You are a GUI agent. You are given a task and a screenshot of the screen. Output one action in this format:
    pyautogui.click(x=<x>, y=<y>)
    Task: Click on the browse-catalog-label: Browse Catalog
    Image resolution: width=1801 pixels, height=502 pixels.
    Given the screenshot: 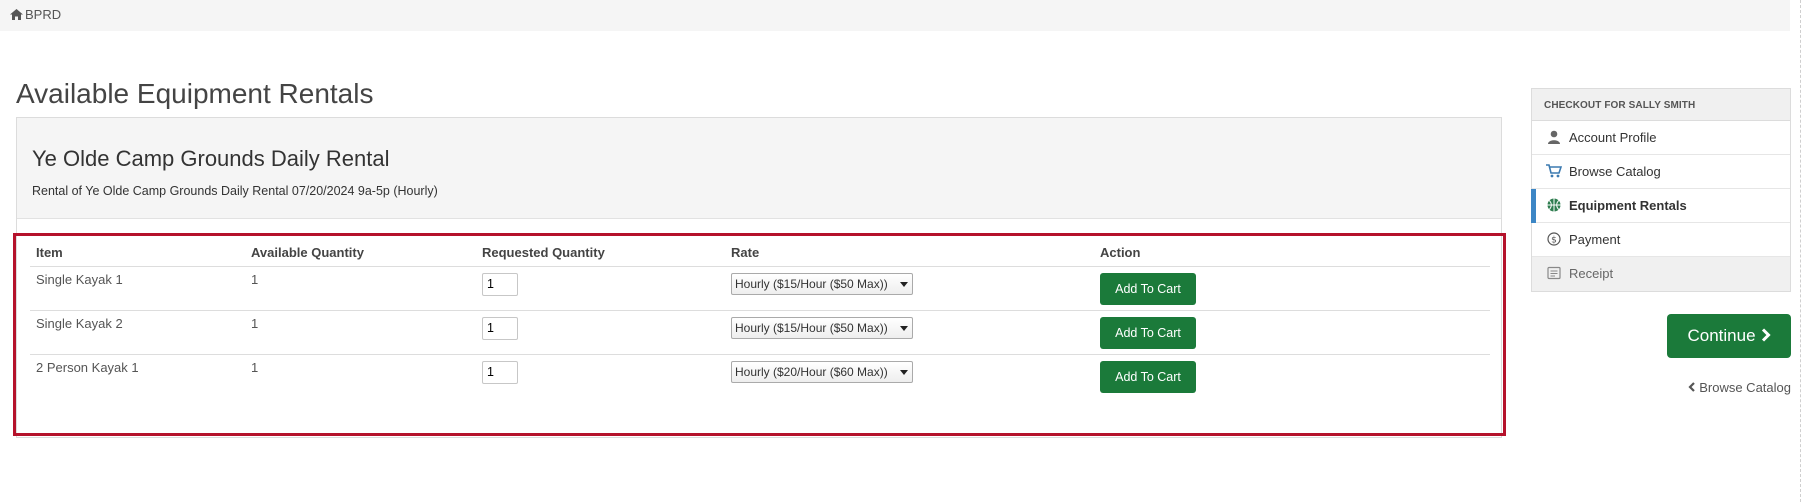 What is the action you would take?
    pyautogui.click(x=1745, y=387)
    